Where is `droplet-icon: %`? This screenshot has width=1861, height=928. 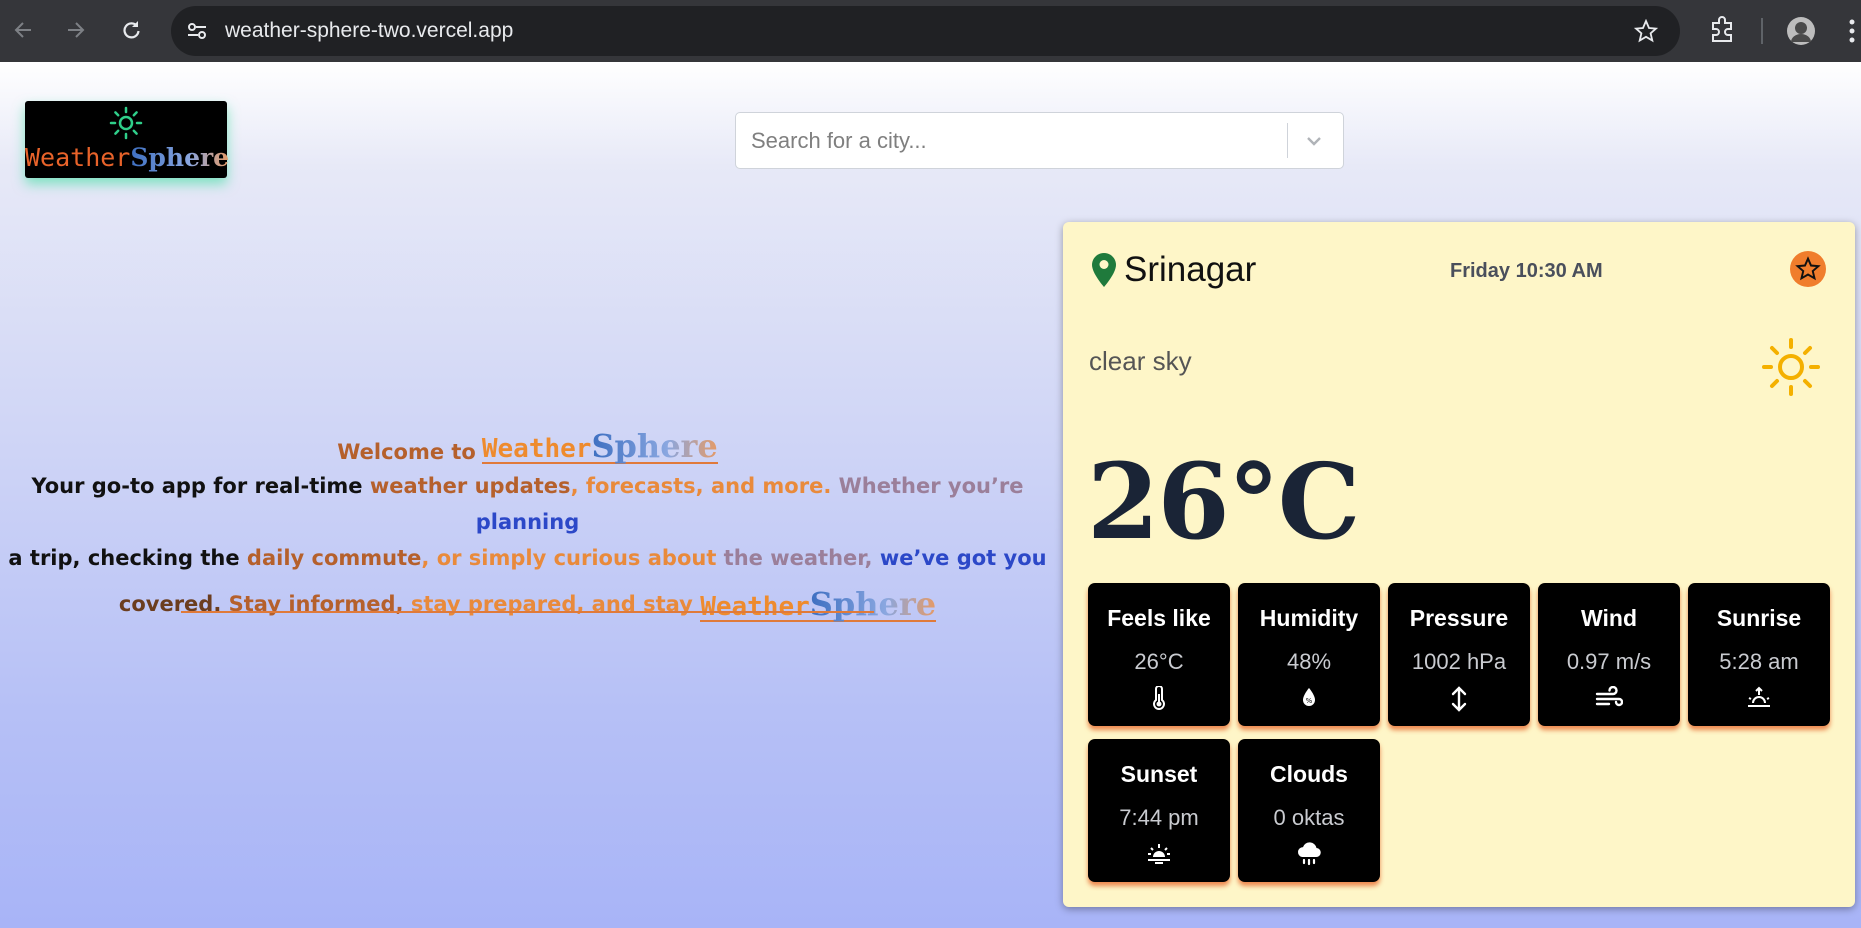
droplet-icon: % is located at coordinates (1309, 697).